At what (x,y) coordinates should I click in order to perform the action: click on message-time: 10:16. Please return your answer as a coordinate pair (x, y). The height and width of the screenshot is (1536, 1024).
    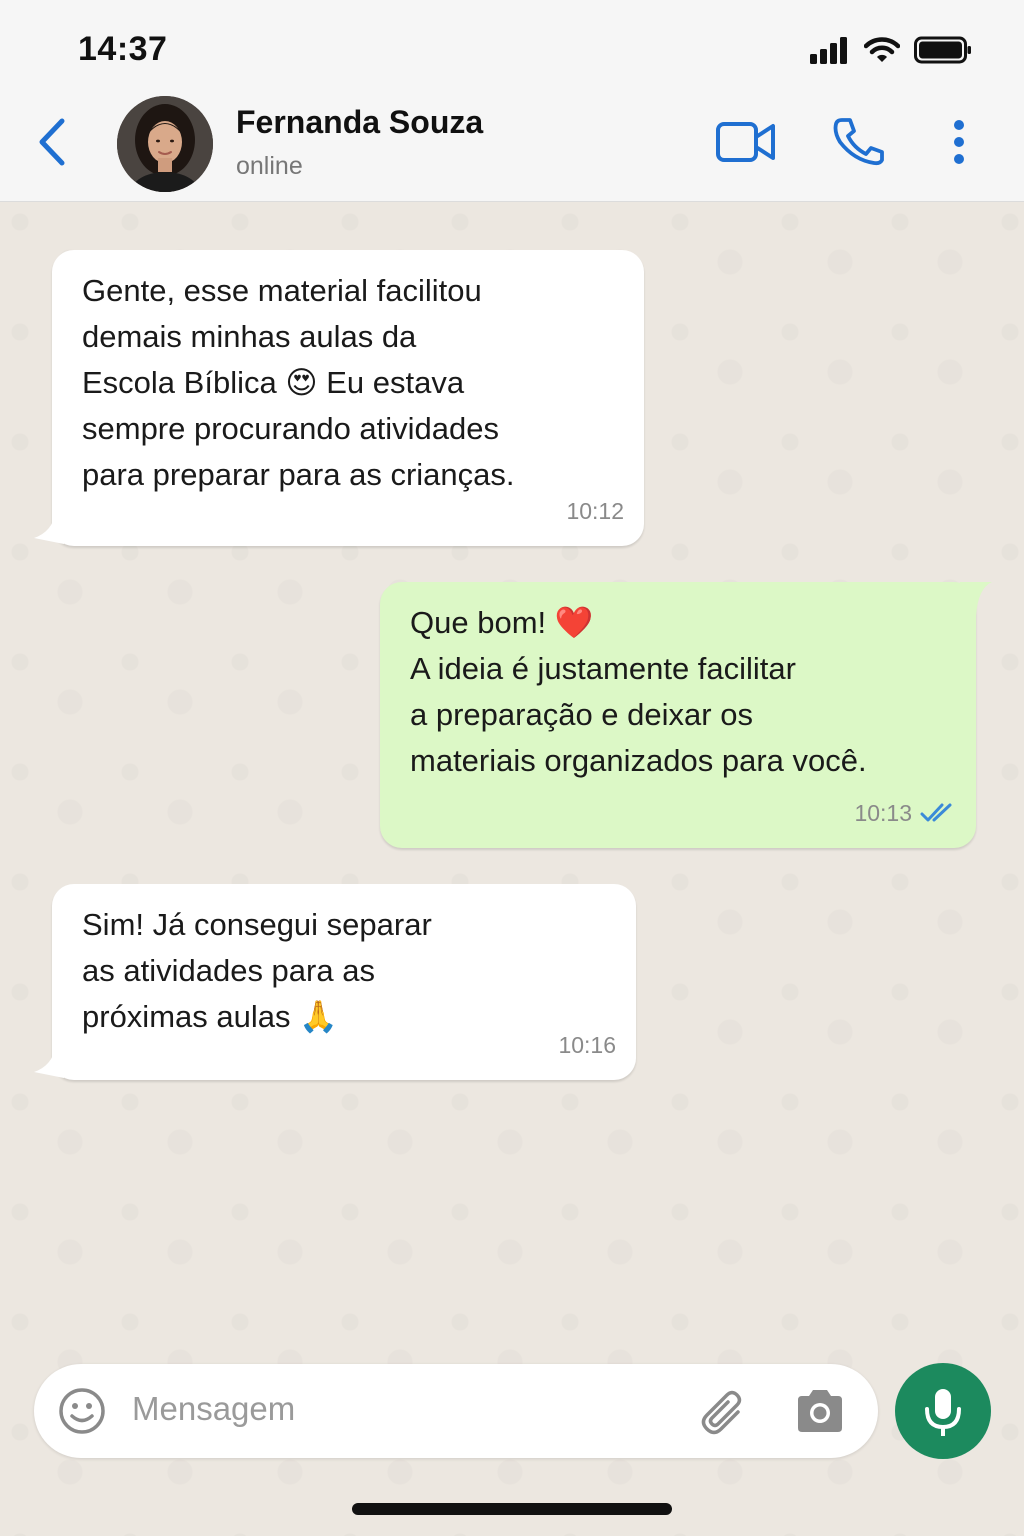
    Looking at the image, I should click on (587, 1045).